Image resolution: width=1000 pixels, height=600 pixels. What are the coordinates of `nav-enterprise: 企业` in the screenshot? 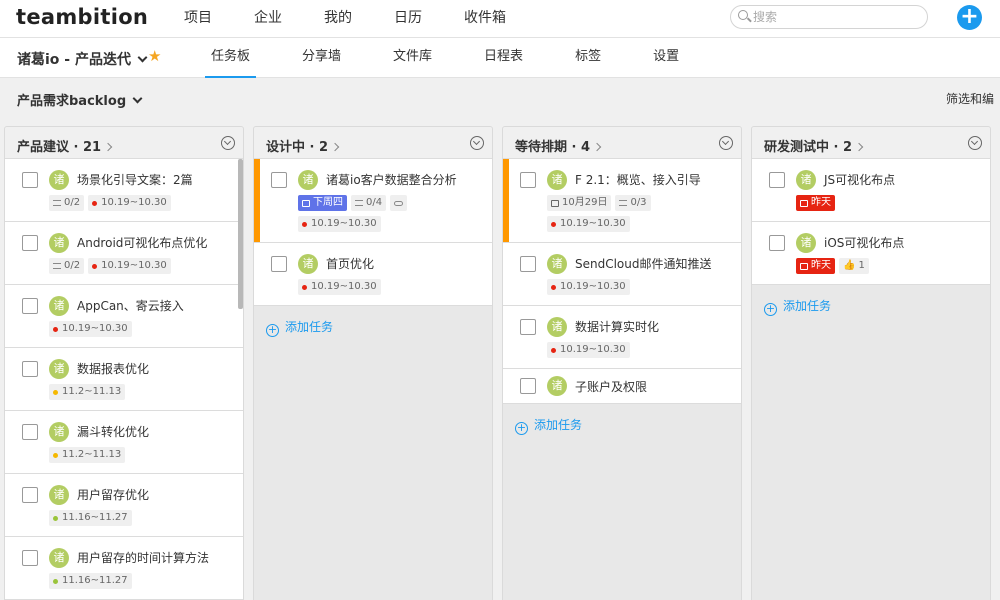 It's located at (268, 19).